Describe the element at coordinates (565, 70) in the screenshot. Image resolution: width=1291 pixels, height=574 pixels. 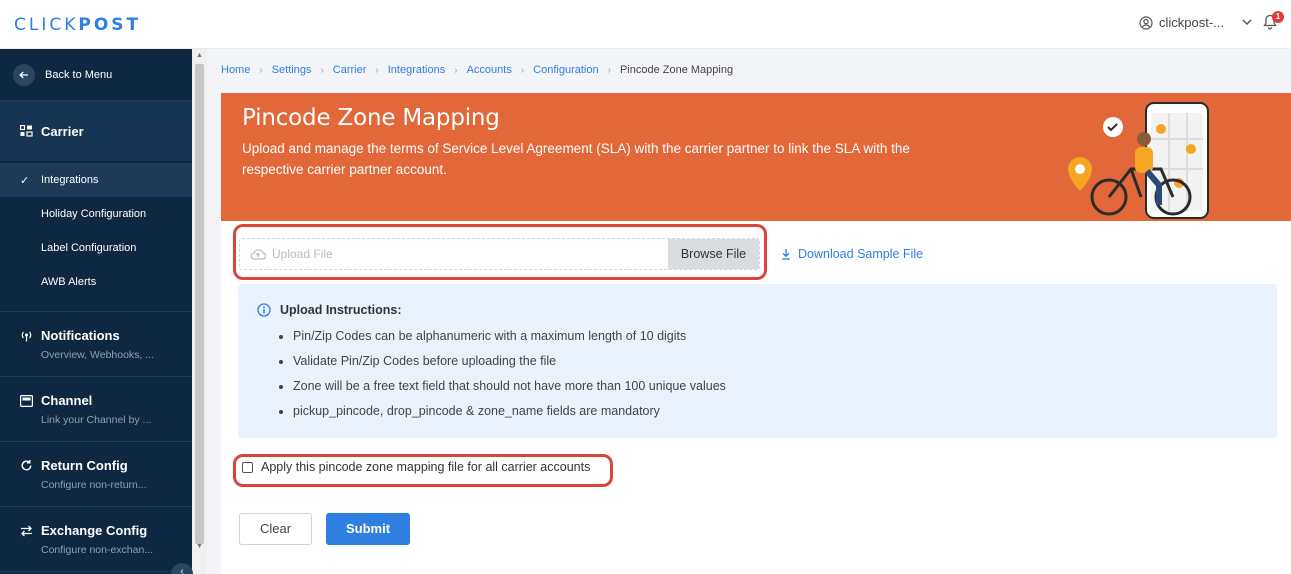
I see `breadcrumb-configuration: Configuration` at that location.